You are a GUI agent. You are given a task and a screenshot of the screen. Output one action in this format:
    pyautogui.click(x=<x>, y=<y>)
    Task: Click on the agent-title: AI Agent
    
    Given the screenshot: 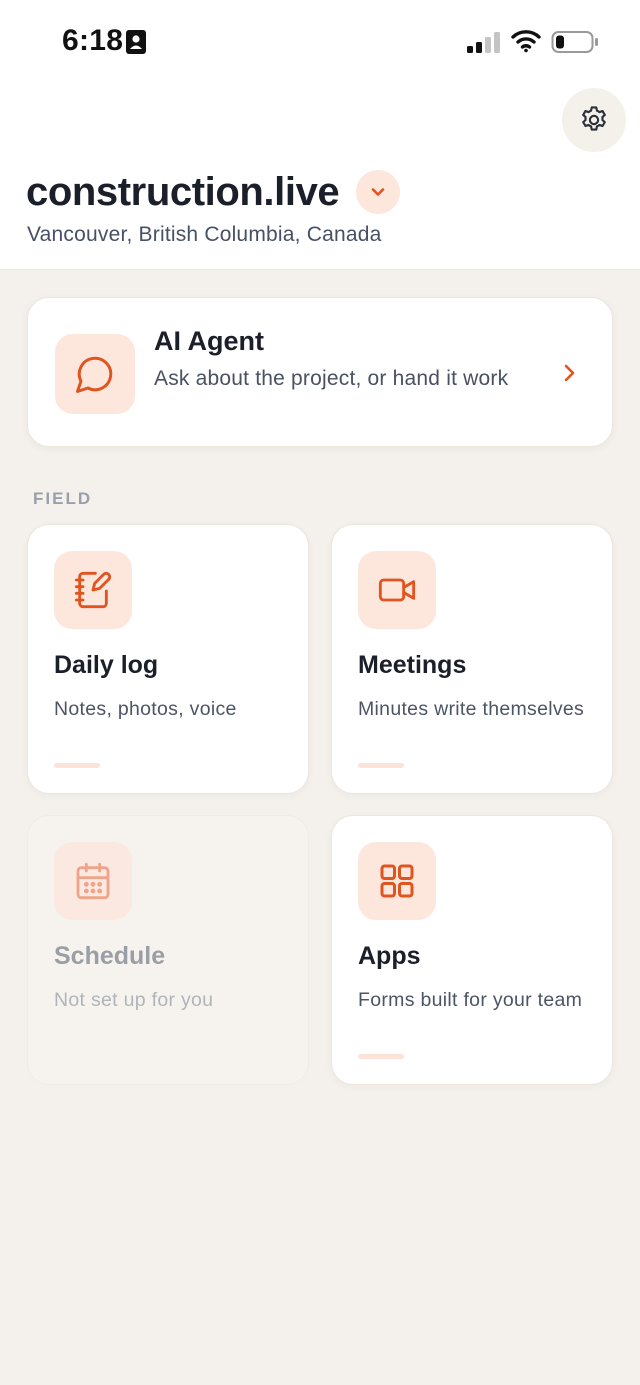 What is the action you would take?
    pyautogui.click(x=209, y=341)
    